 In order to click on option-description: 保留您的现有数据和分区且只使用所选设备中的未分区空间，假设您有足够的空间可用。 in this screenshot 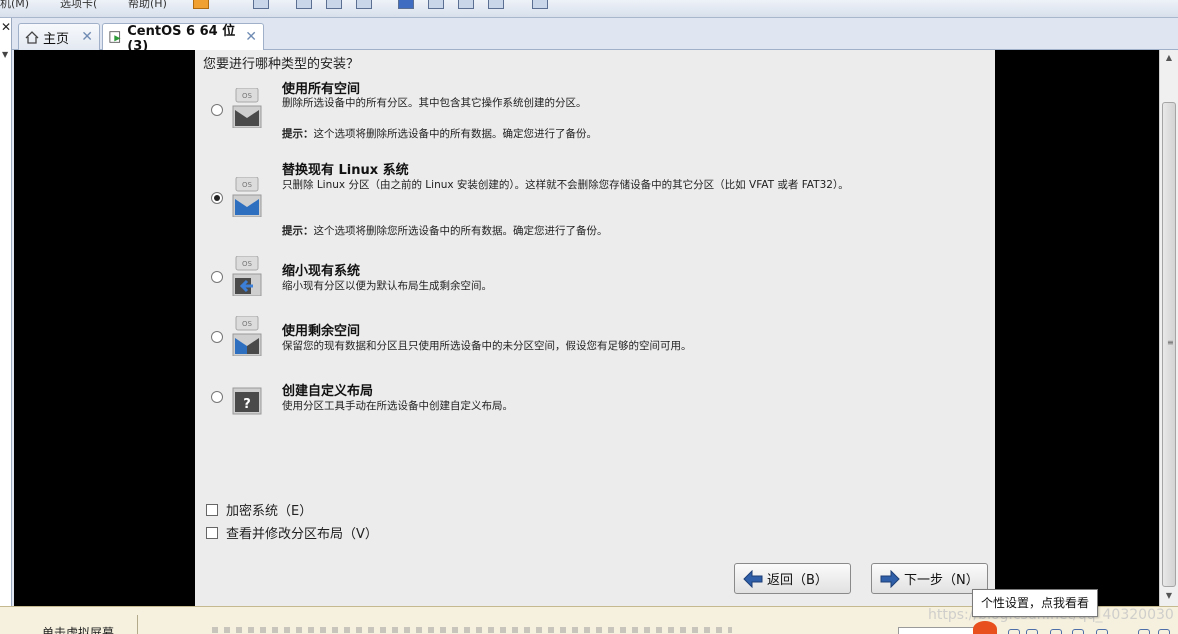, I will do `click(487, 346)`.